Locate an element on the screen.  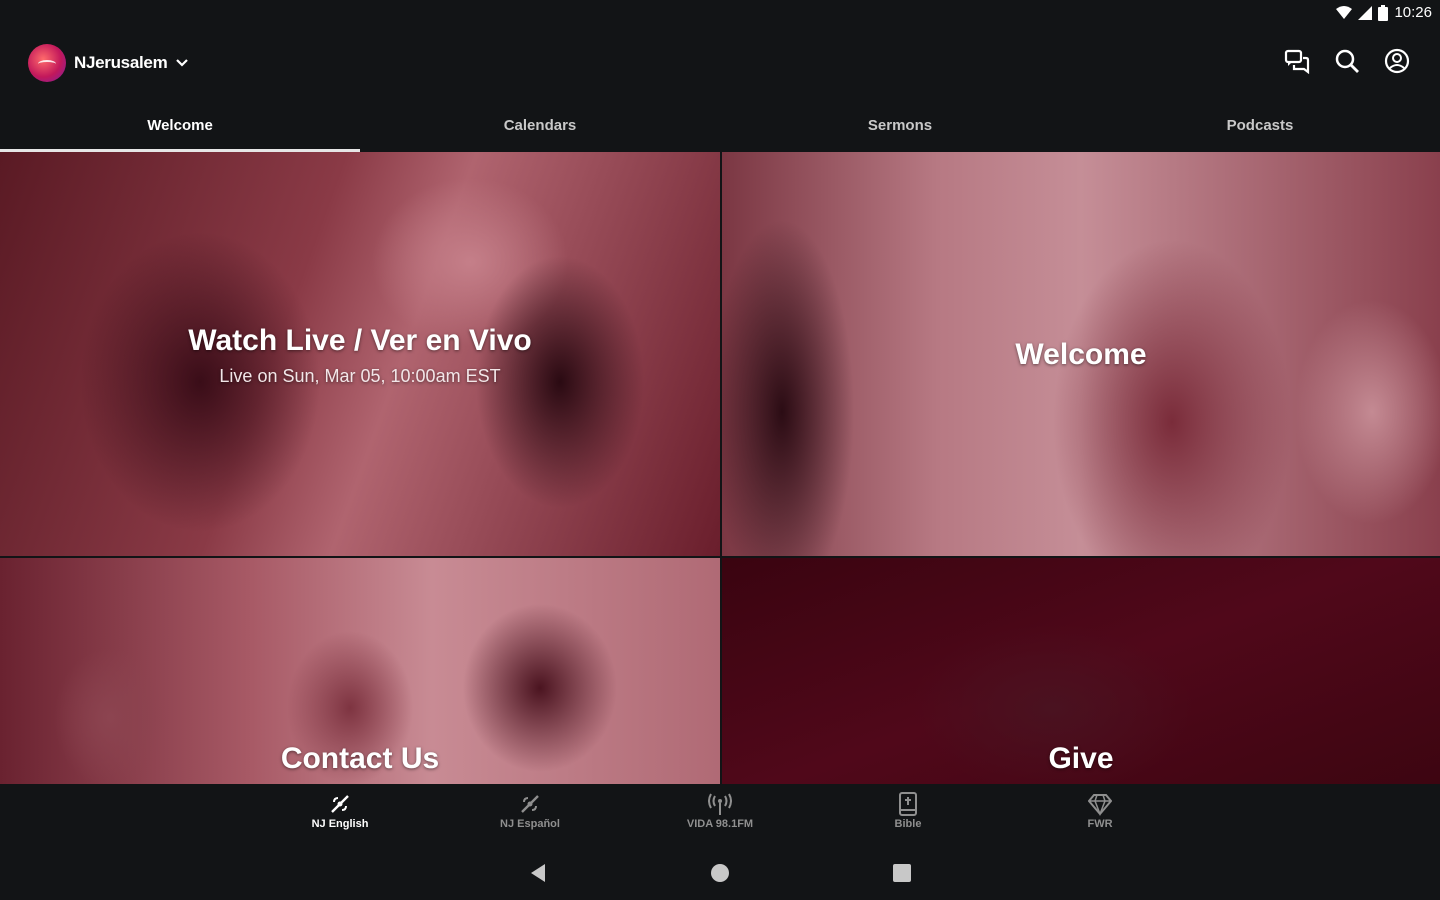
nav-nj-espanol: NJ Español is located at coordinates (530, 811).